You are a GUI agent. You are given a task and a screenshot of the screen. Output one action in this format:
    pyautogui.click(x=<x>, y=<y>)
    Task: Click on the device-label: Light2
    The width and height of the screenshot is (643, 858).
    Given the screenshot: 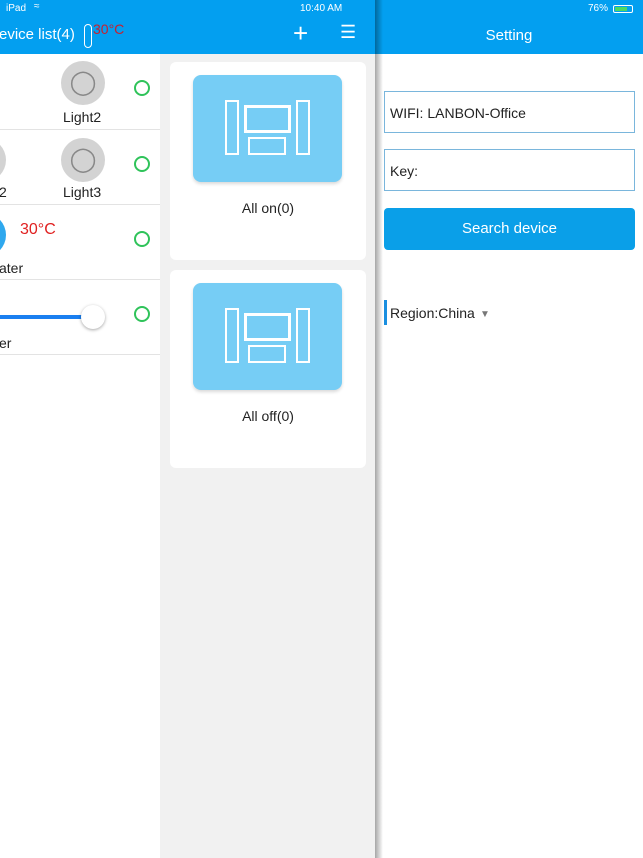 What is the action you would take?
    pyautogui.click(x=82, y=117)
    